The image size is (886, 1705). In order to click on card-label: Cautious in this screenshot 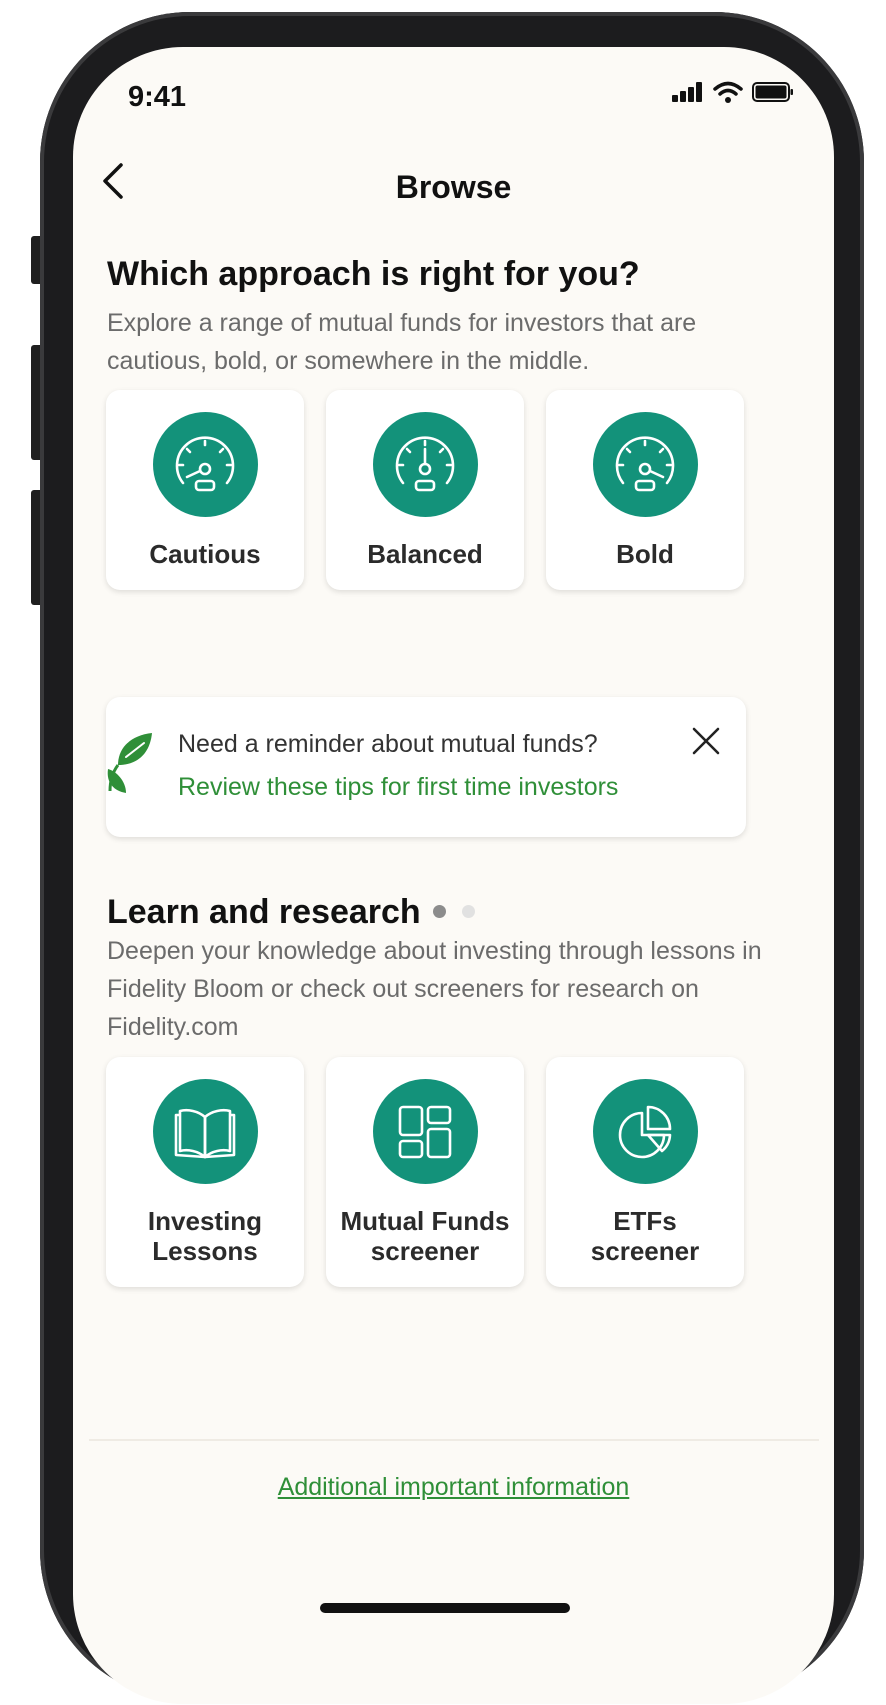, I will do `click(205, 554)`.